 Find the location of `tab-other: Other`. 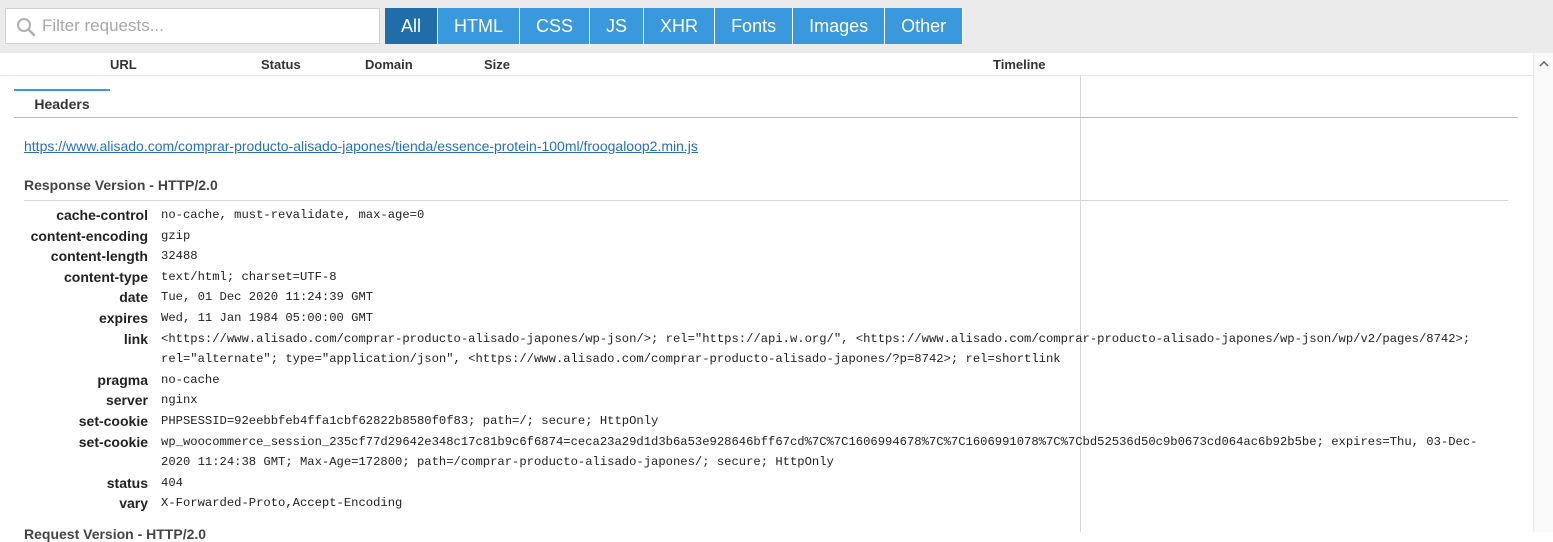

tab-other: Other is located at coordinates (924, 26).